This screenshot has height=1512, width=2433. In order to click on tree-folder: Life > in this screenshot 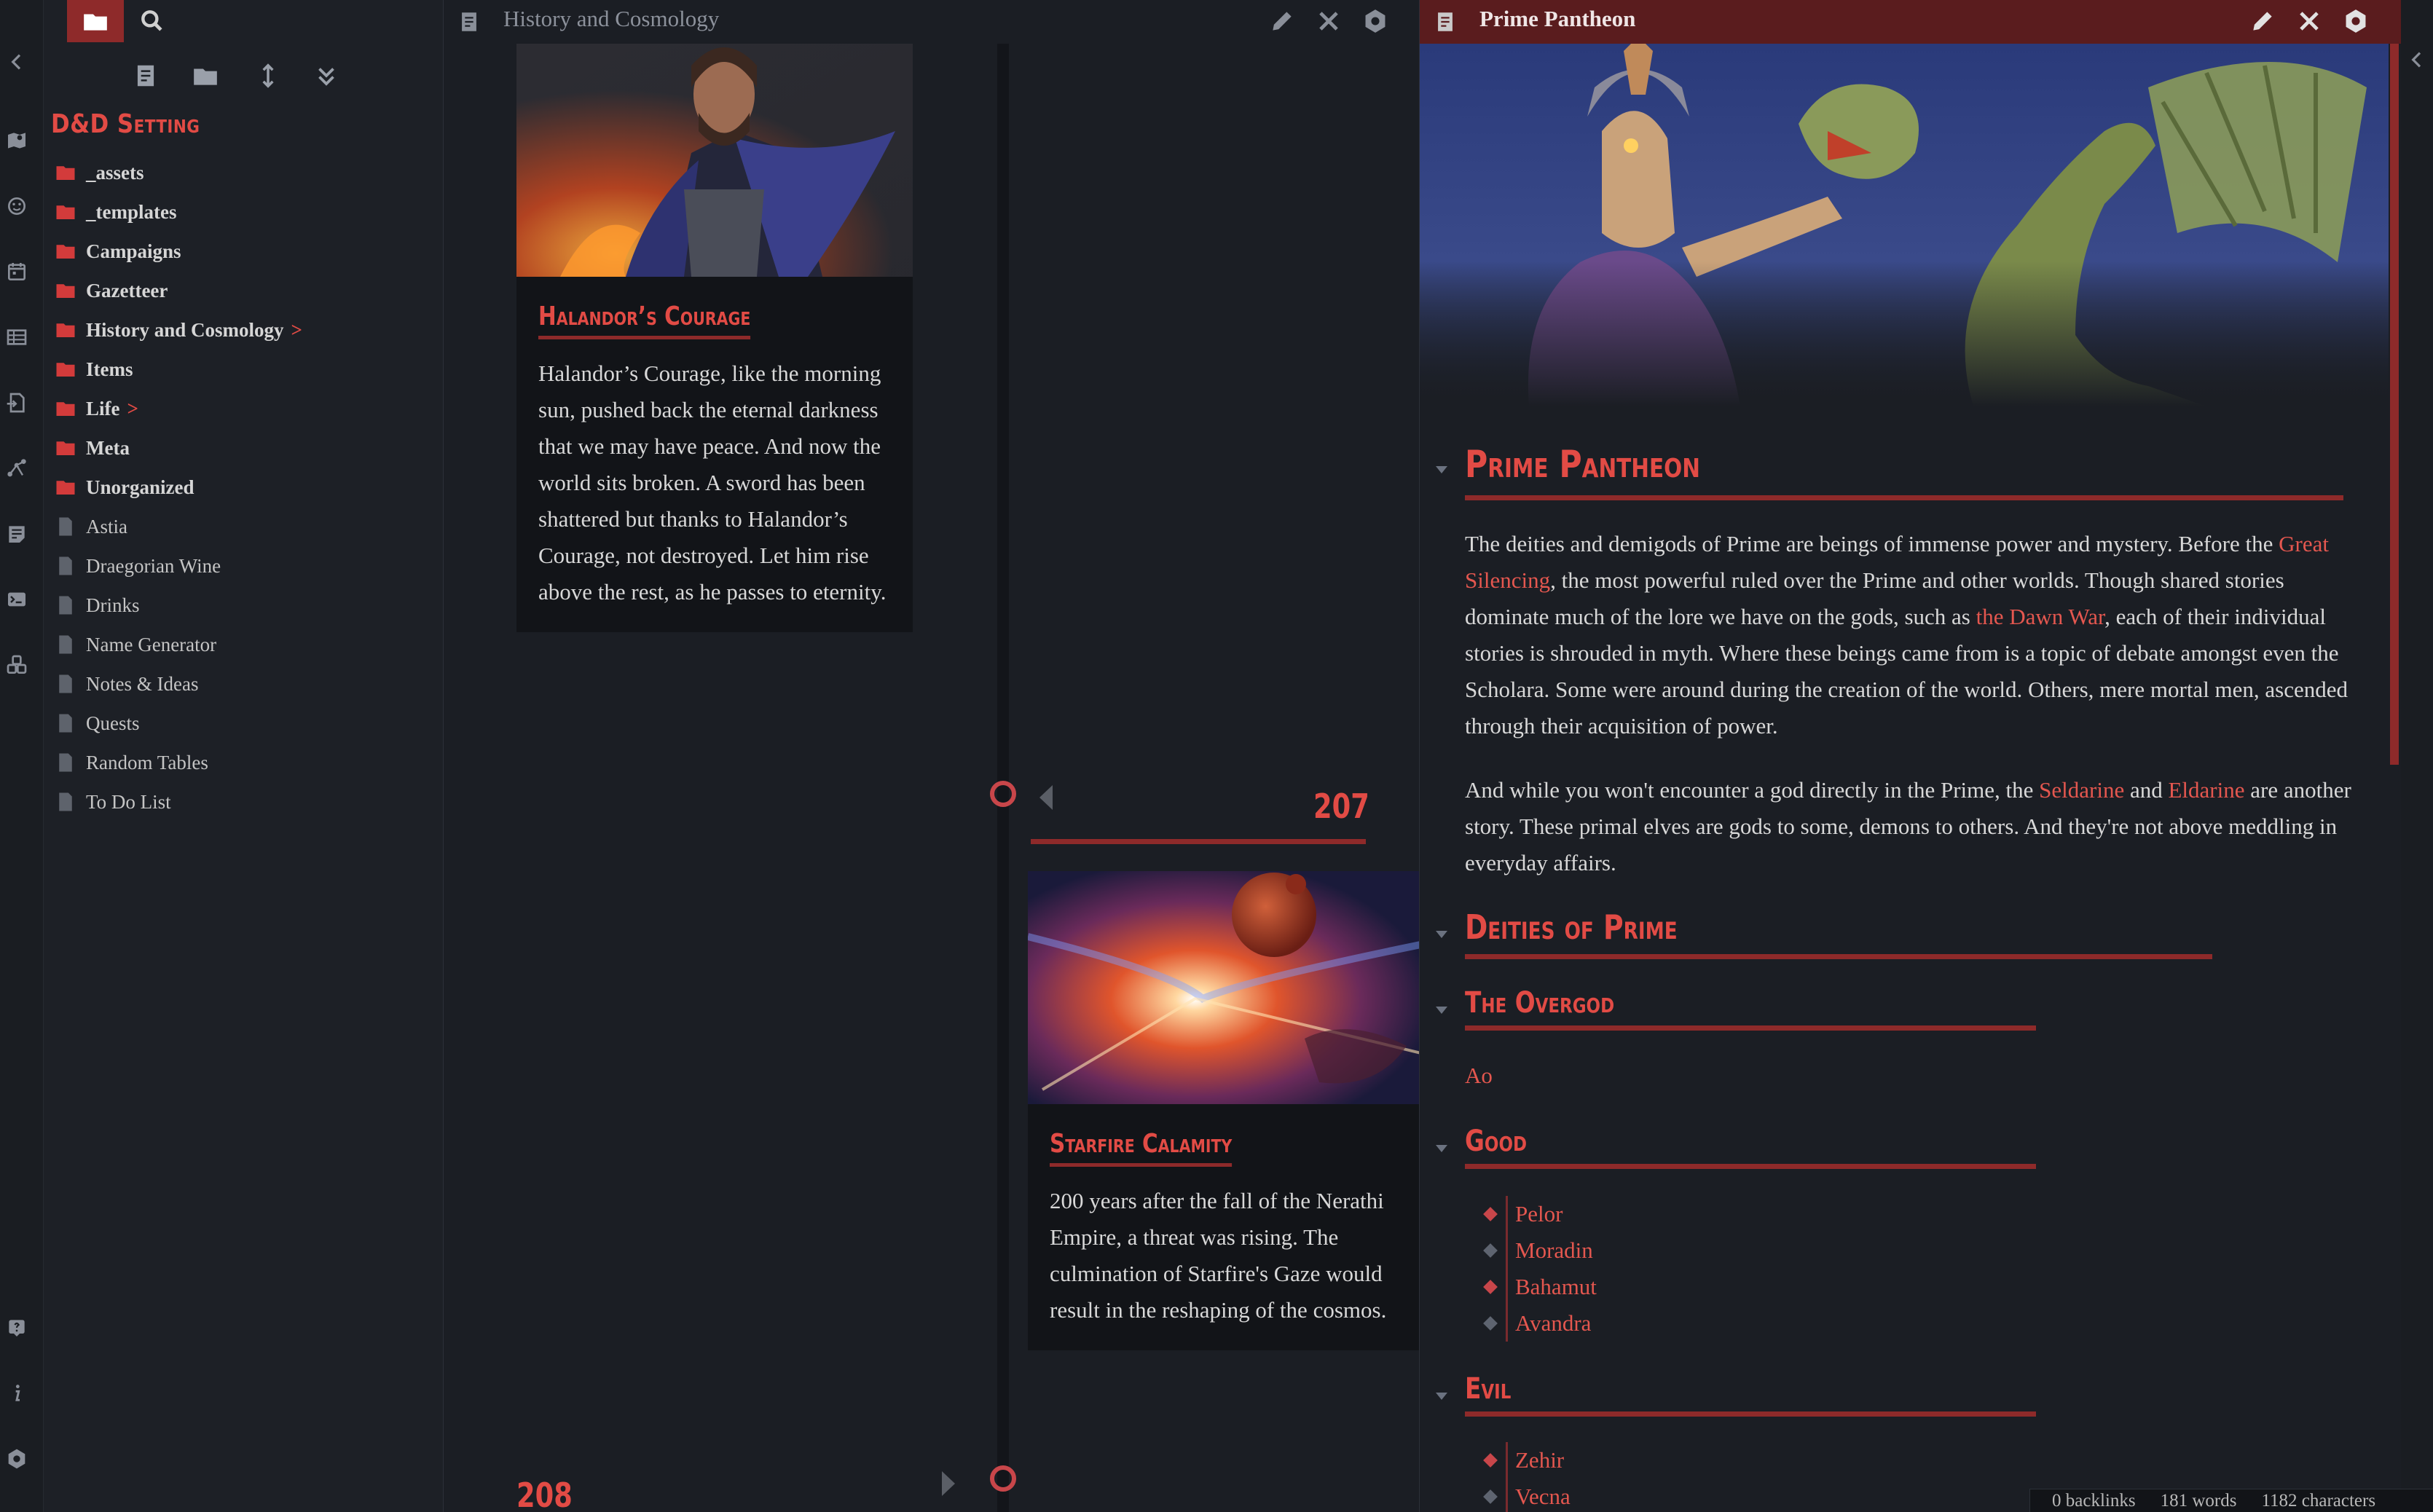, I will do `click(240, 408)`.